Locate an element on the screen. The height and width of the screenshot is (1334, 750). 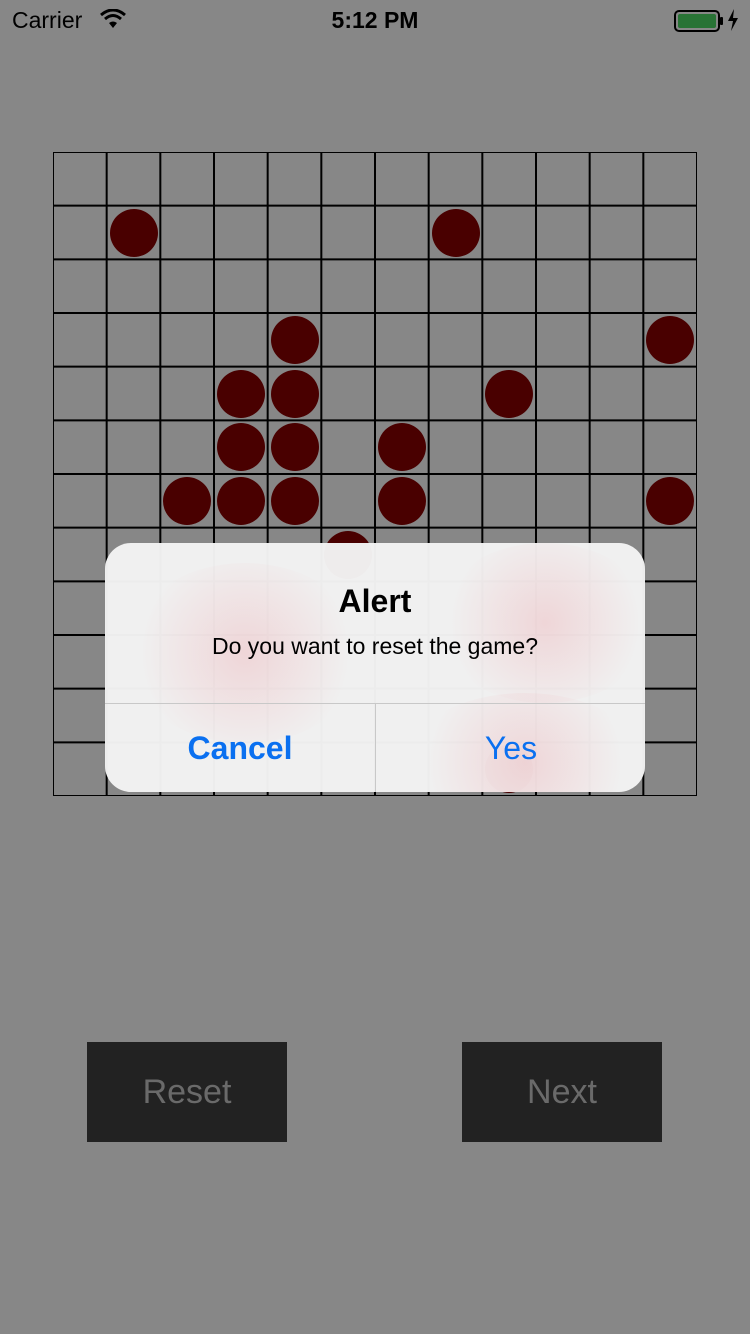
cancel-button: Cancel is located at coordinates (240, 748).